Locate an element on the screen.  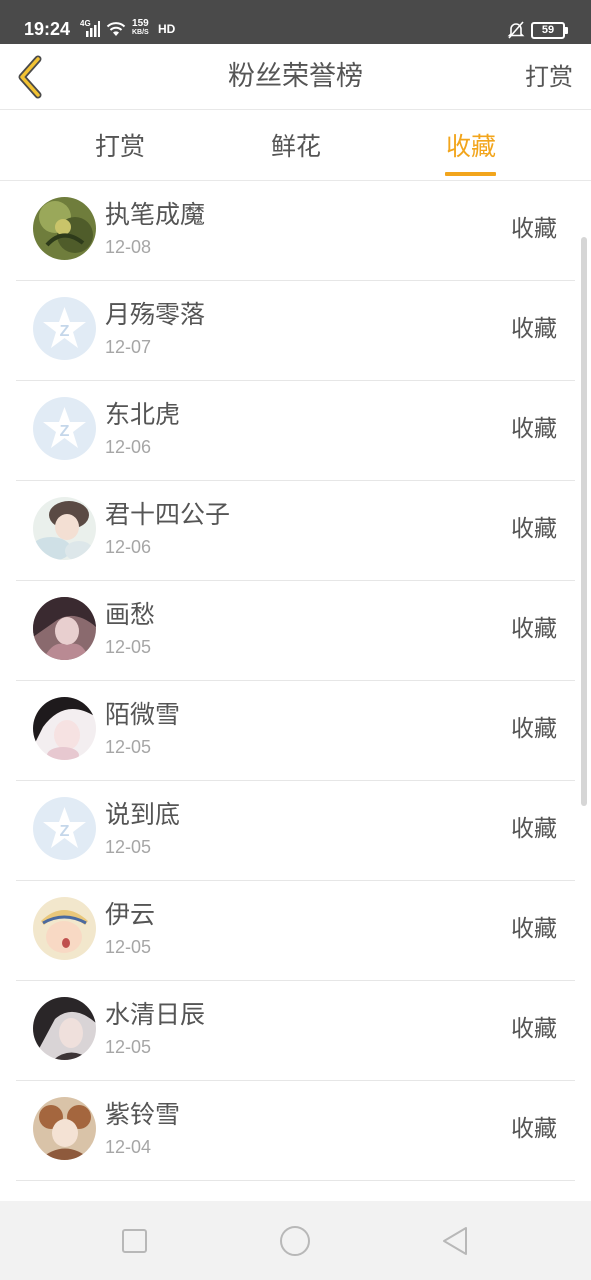
user-name: 紫铃雪 is located at coordinates (143, 1114).